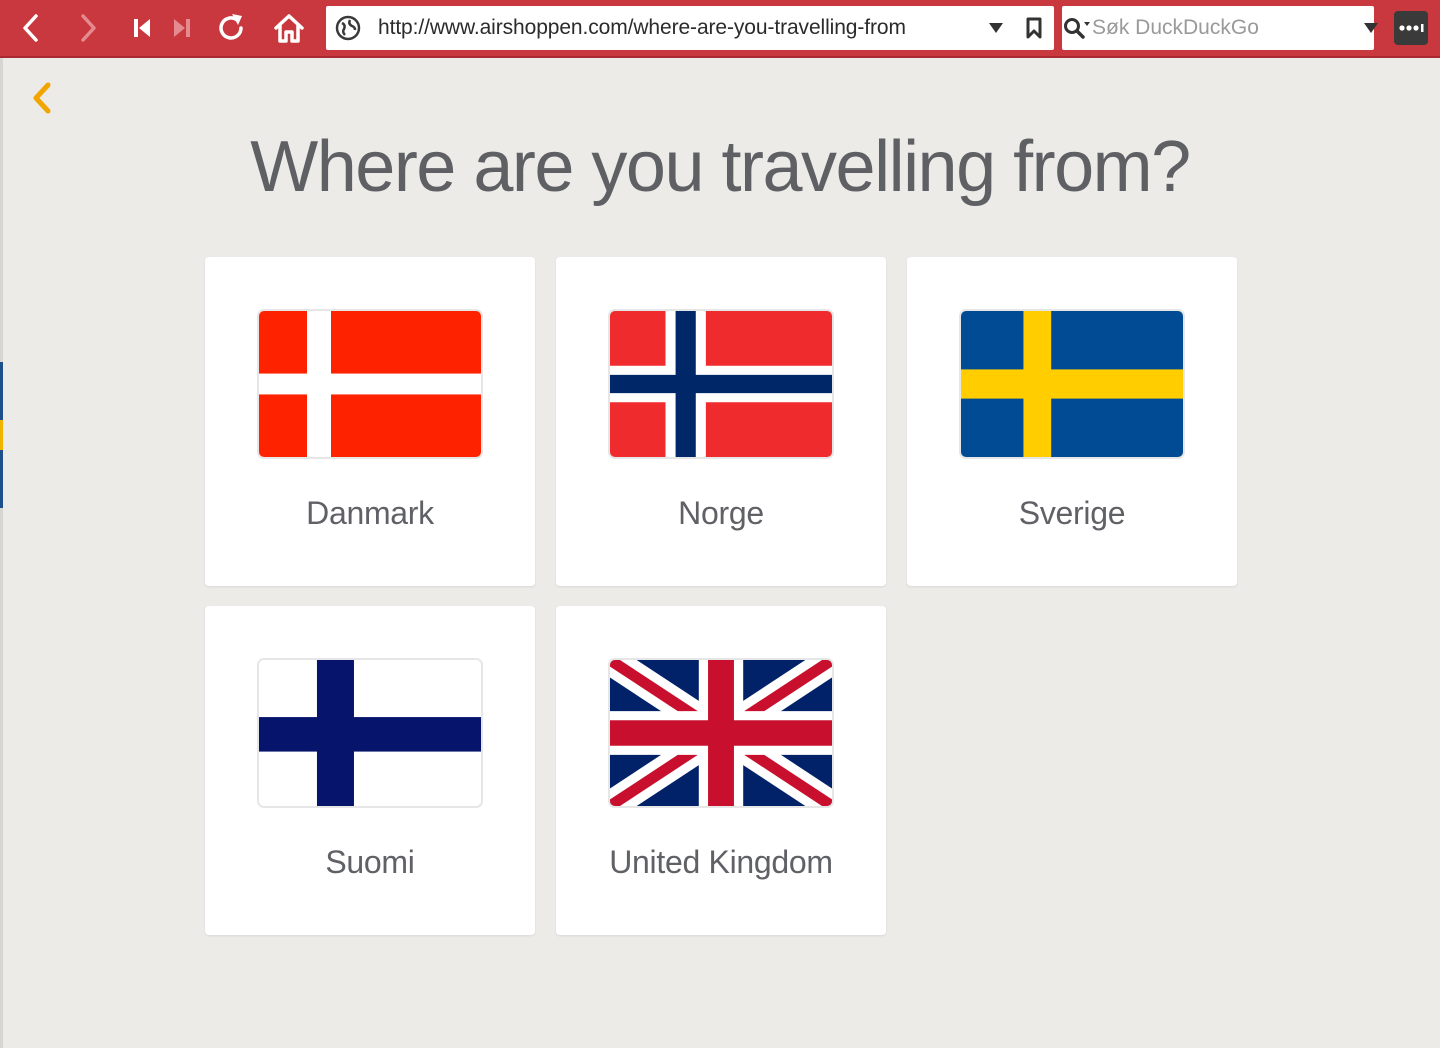 This screenshot has width=1440, height=1048. I want to click on search-engine-dropdown, so click(1371, 28).